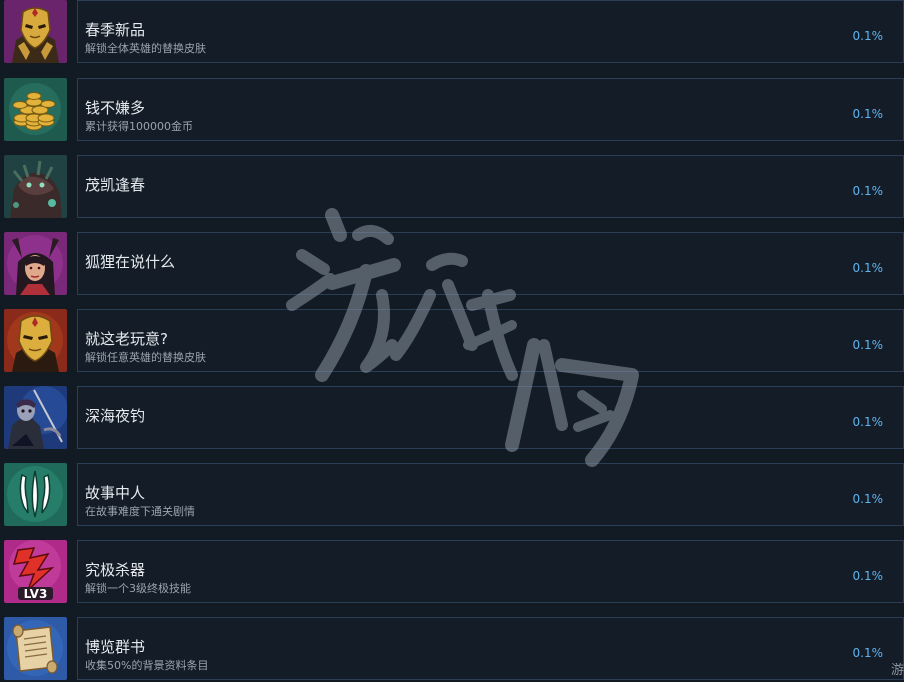 The height and width of the screenshot is (682, 904). I want to click on achievement-row: 故事中人 在故事难度下通关剧情 0.1%, so click(452, 495).